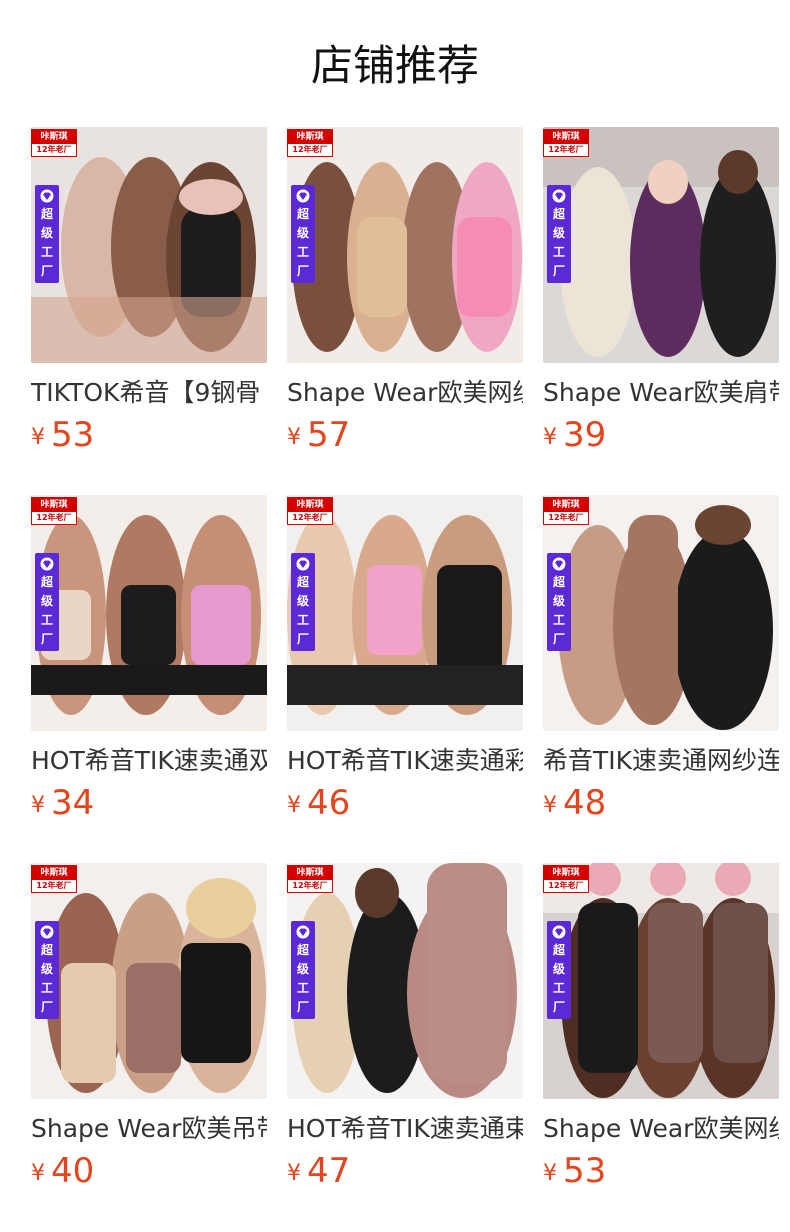  I want to click on product-card: 咔斯琪 12年老厂 超级工厂 HOT希音TIK速卖通彩 ¥46, so click(405, 665).